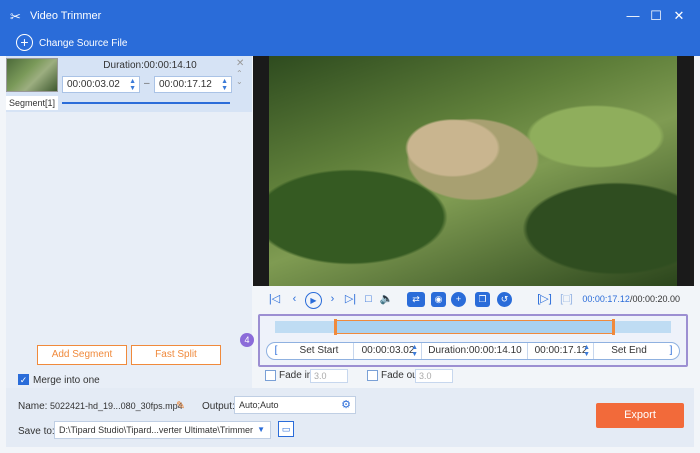  I want to click on segment-start-value: 00:00:03.02, so click(93, 84).